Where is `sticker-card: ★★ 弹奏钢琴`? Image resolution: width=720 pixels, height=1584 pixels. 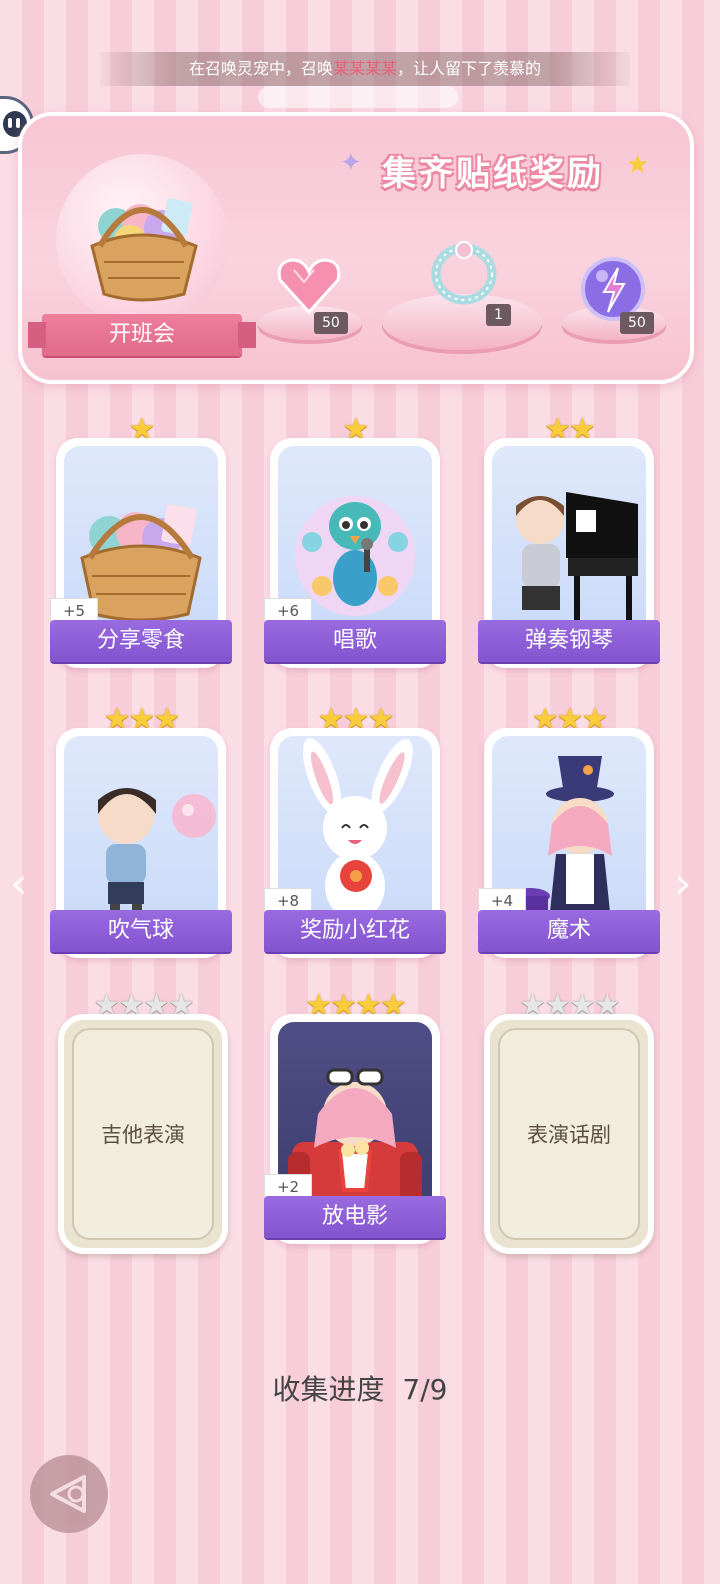 sticker-card: ★★ 弹奏钢琴 is located at coordinates (569, 549).